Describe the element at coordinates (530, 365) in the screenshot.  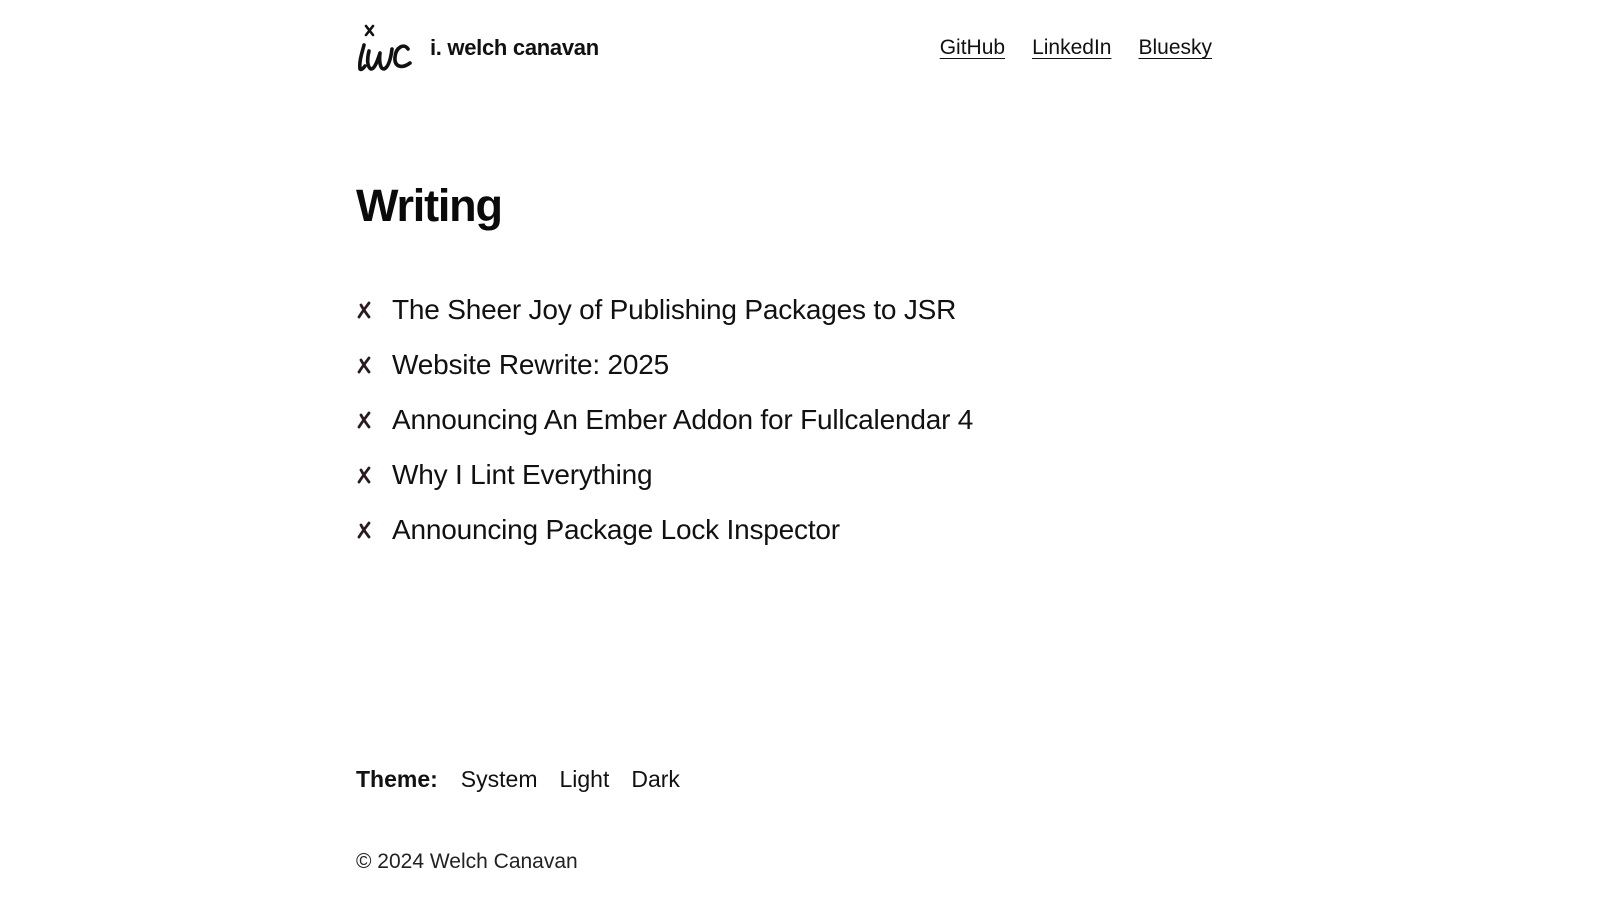
I see `post-link: Website Rewrite: 2025` at that location.